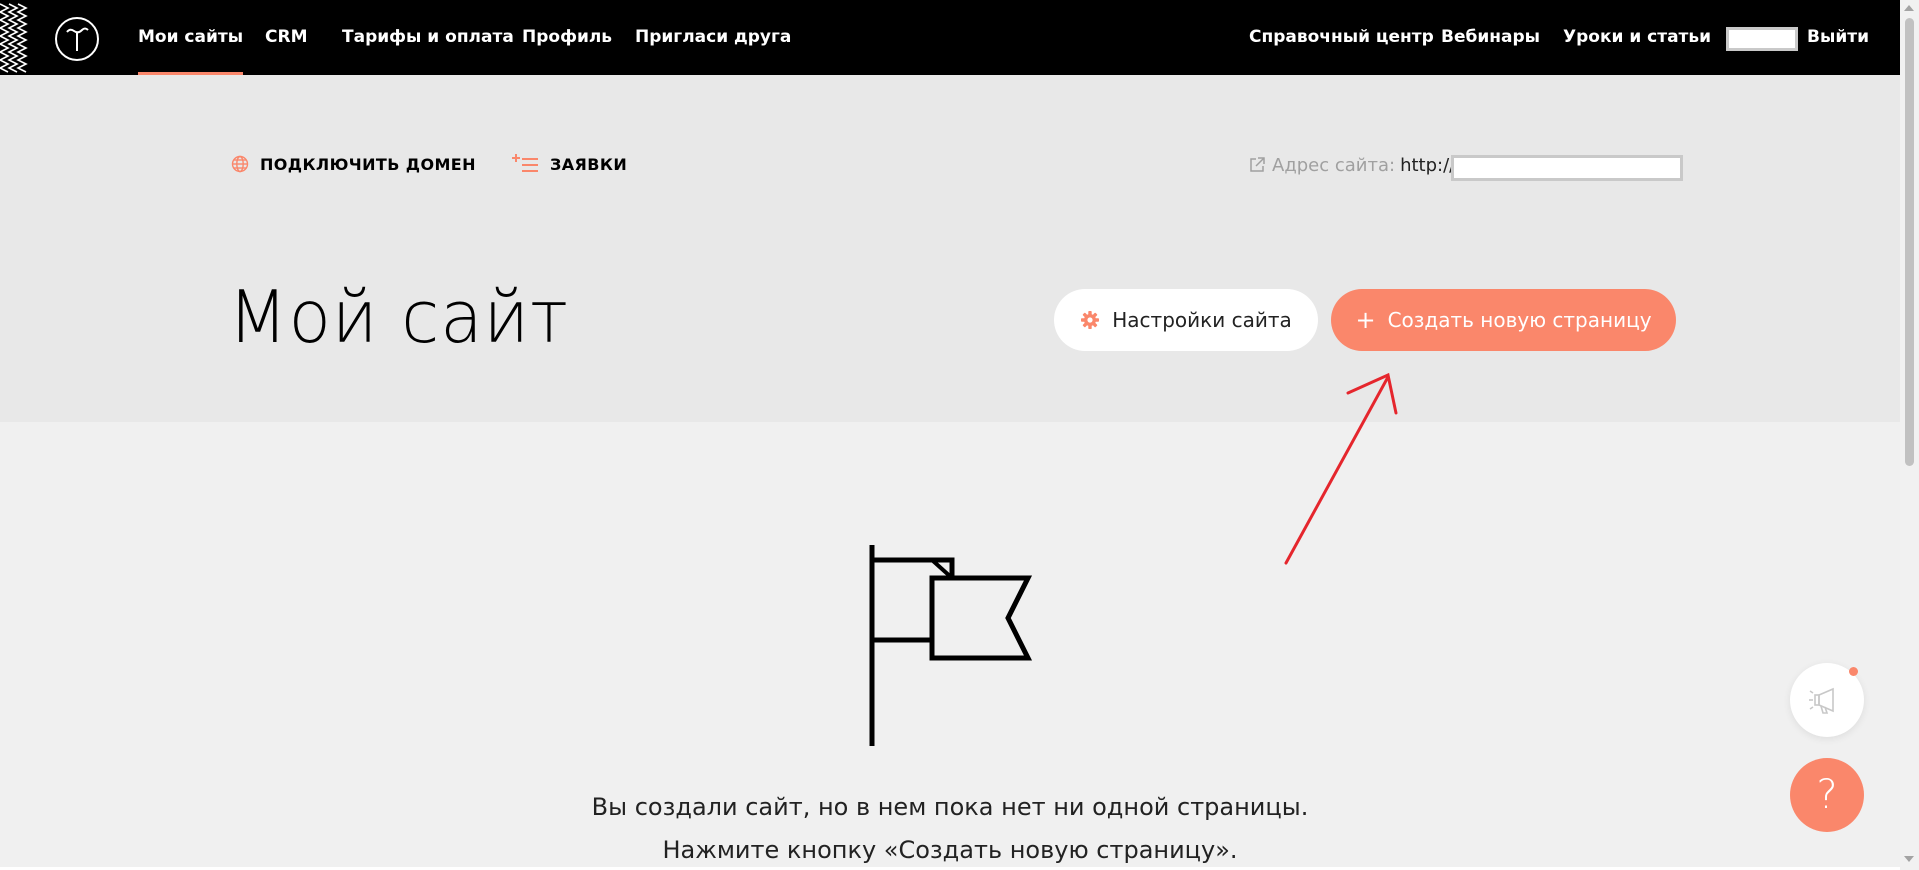 The height and width of the screenshot is (870, 1919). What do you see at coordinates (1838, 37) in the screenshot?
I see `nav-logout: Выйти` at bounding box center [1838, 37].